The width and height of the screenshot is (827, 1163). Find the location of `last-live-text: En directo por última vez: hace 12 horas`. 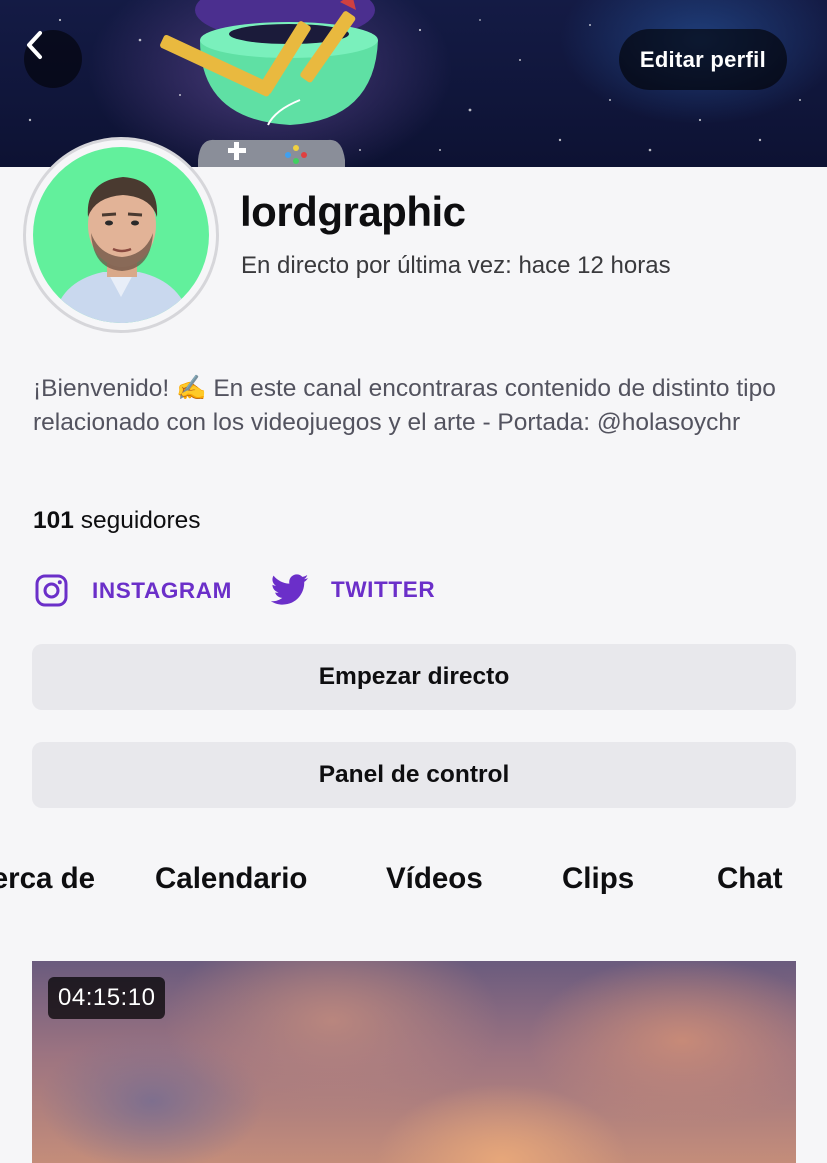

last-live-text: En directo por última vez: hace 12 horas is located at coordinates (456, 265).